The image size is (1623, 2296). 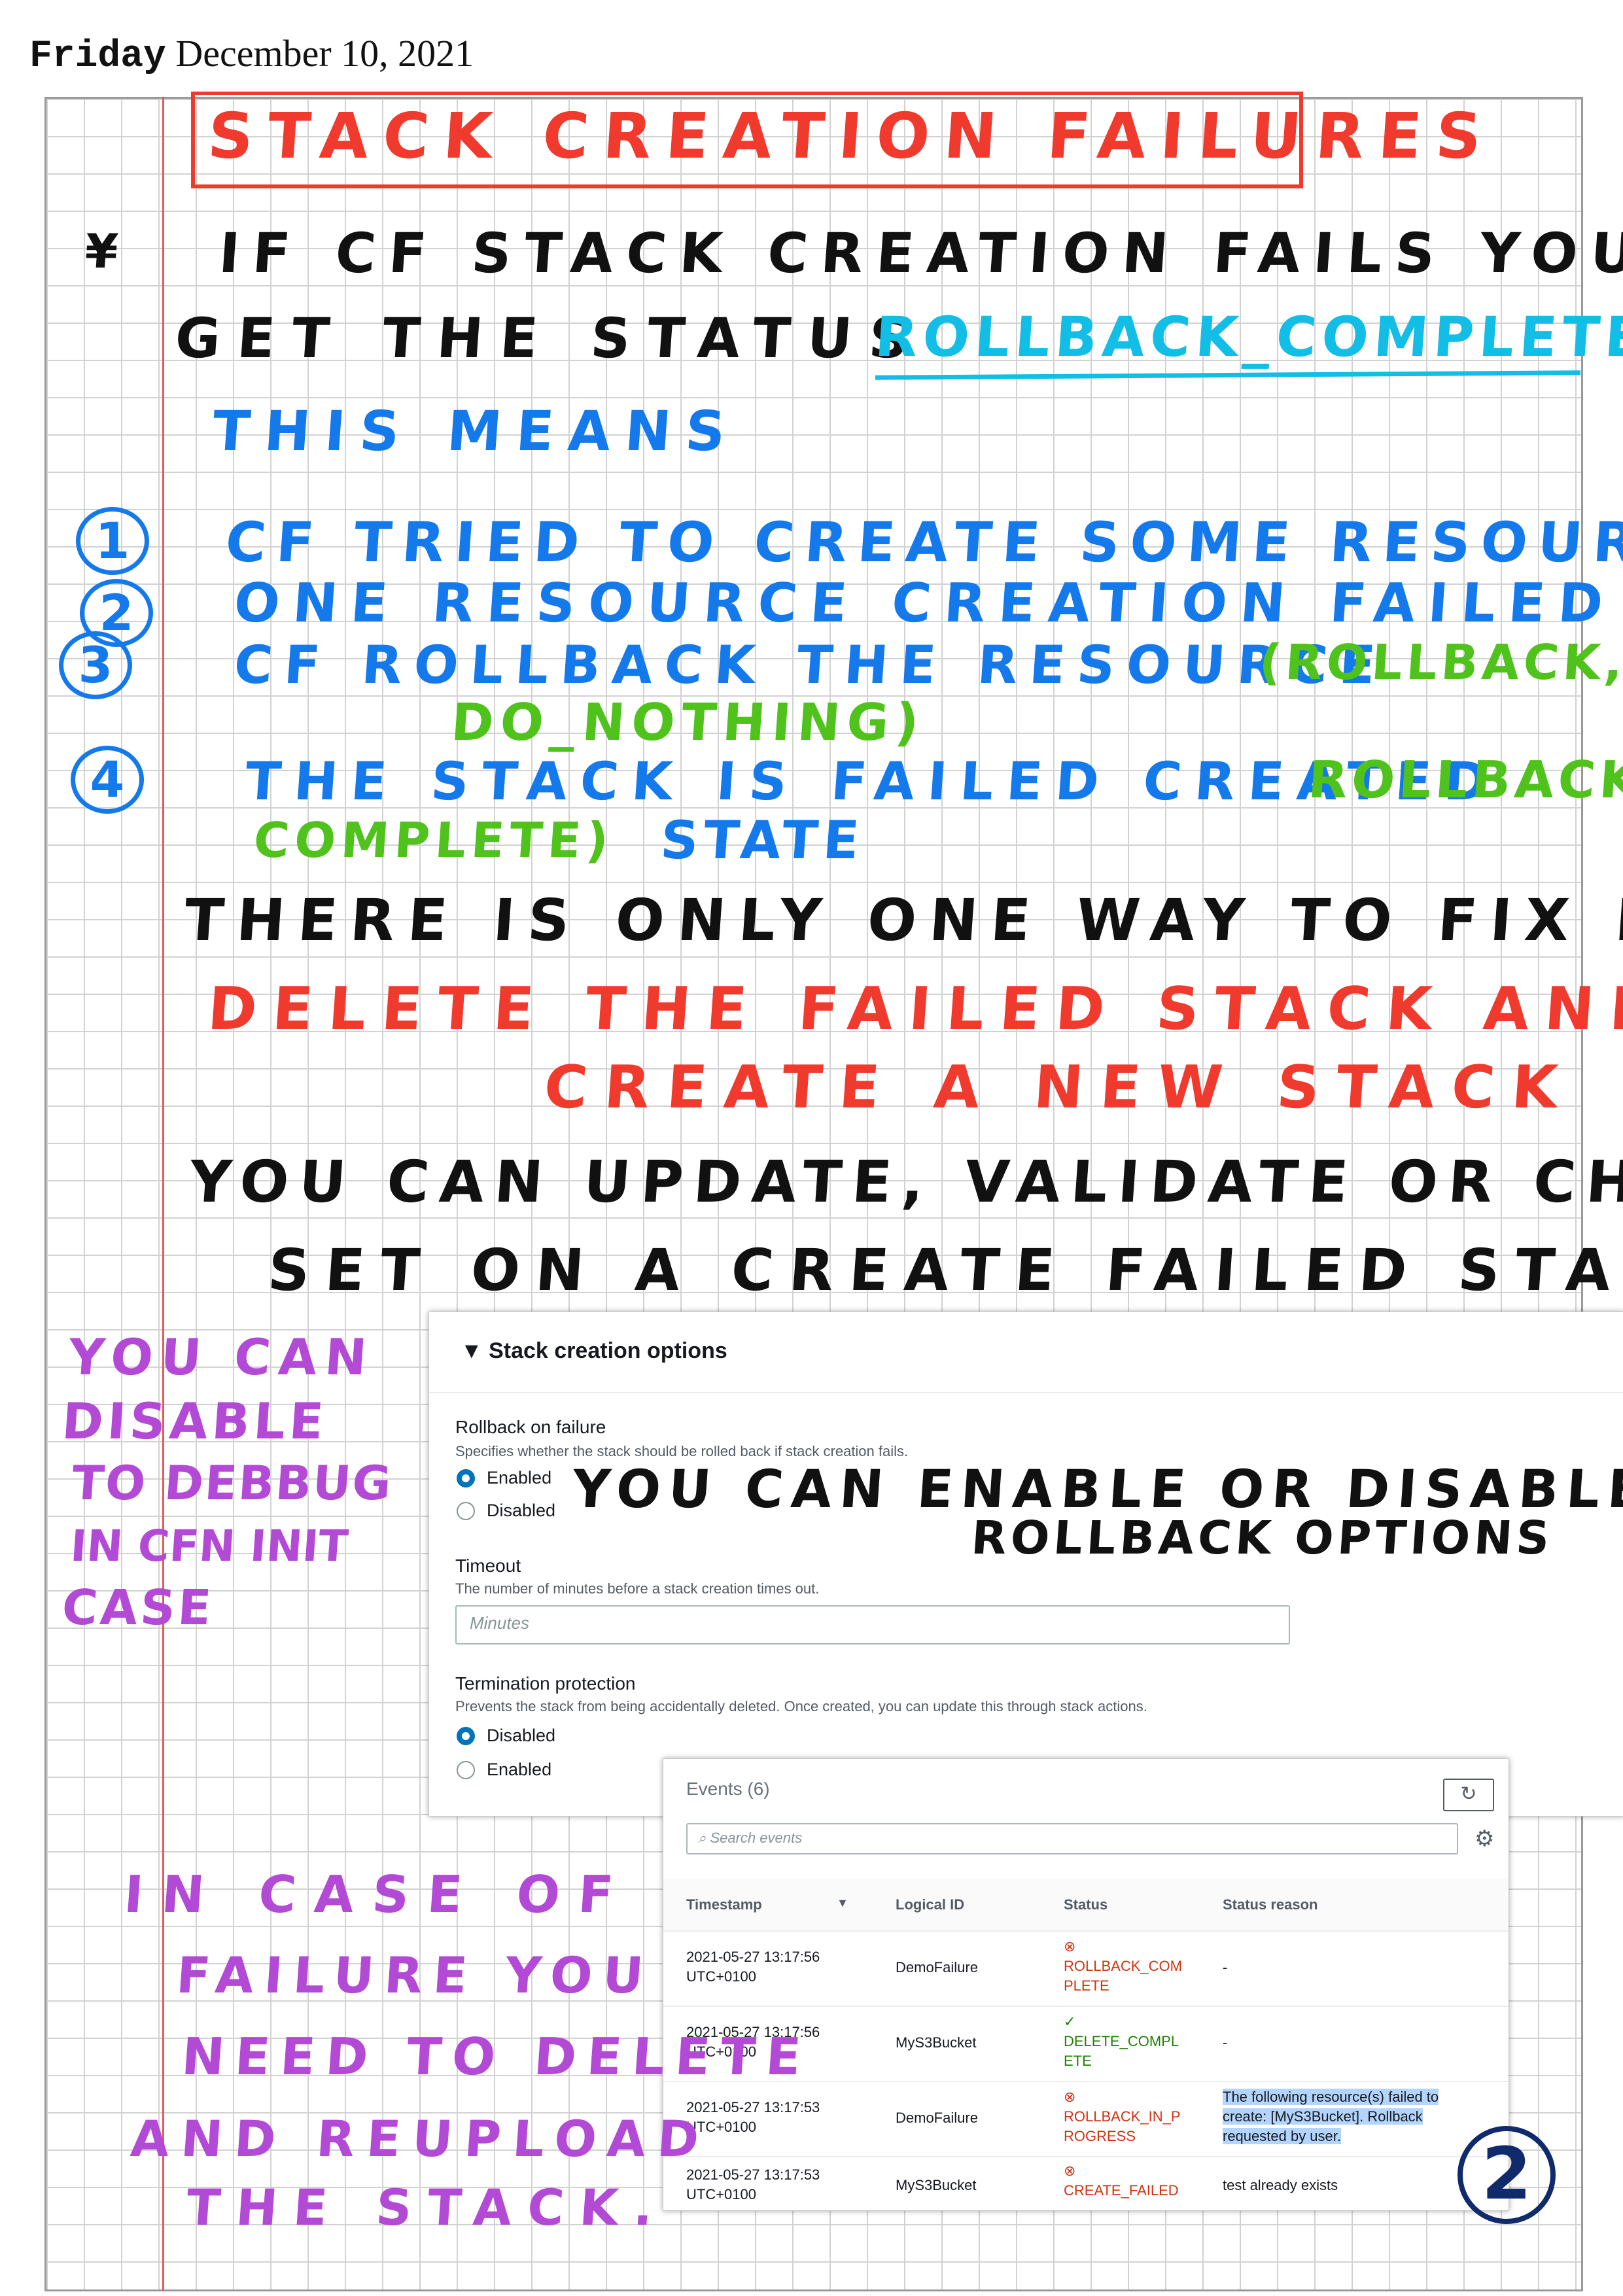 What do you see at coordinates (930, 1904) in the screenshot?
I see `col-logical-id: Logical ID` at bounding box center [930, 1904].